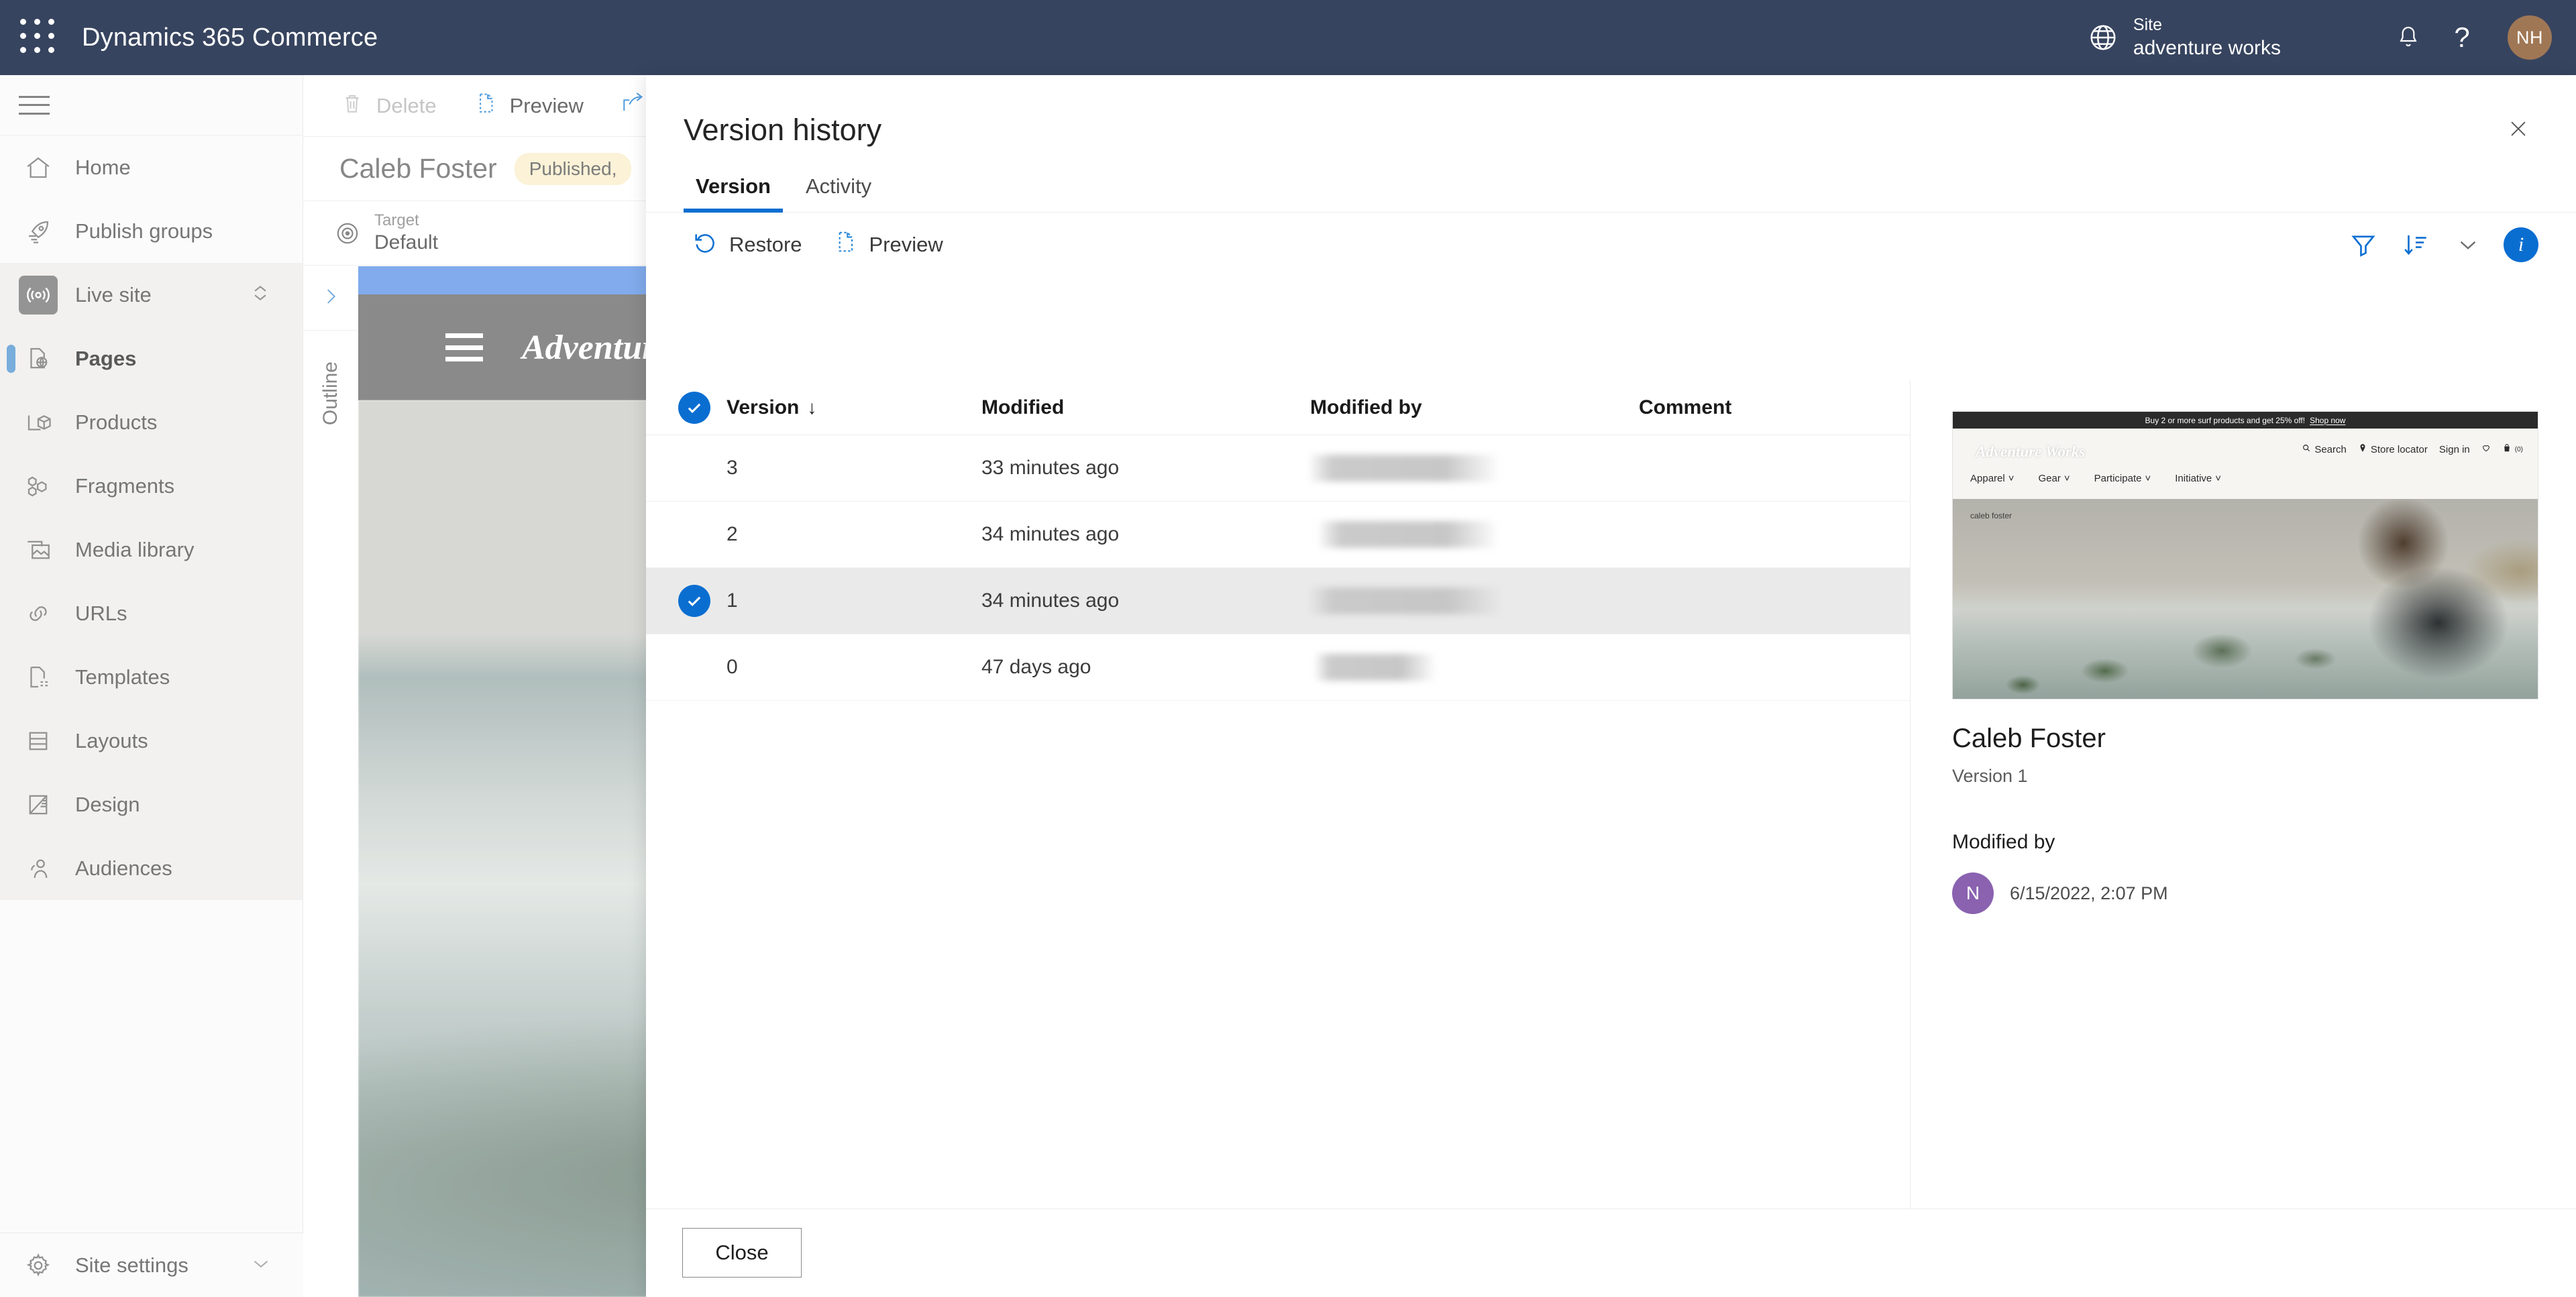  I want to click on menu-item-participate: Participate ˅, so click(2122, 478).